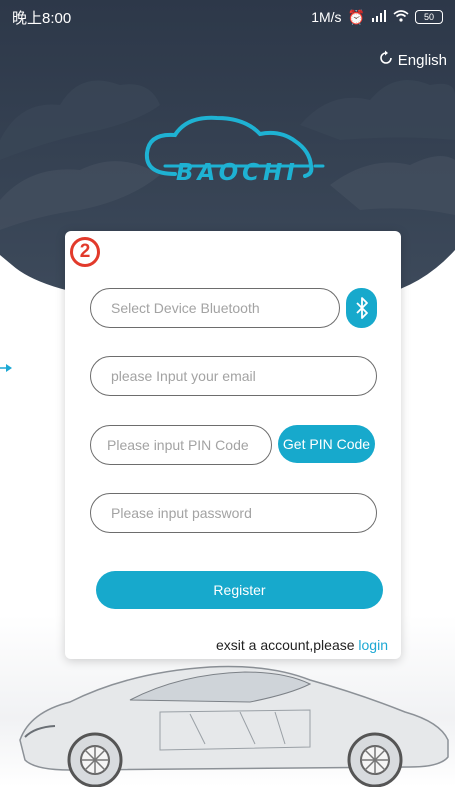  I want to click on signal-icon, so click(379, 17).